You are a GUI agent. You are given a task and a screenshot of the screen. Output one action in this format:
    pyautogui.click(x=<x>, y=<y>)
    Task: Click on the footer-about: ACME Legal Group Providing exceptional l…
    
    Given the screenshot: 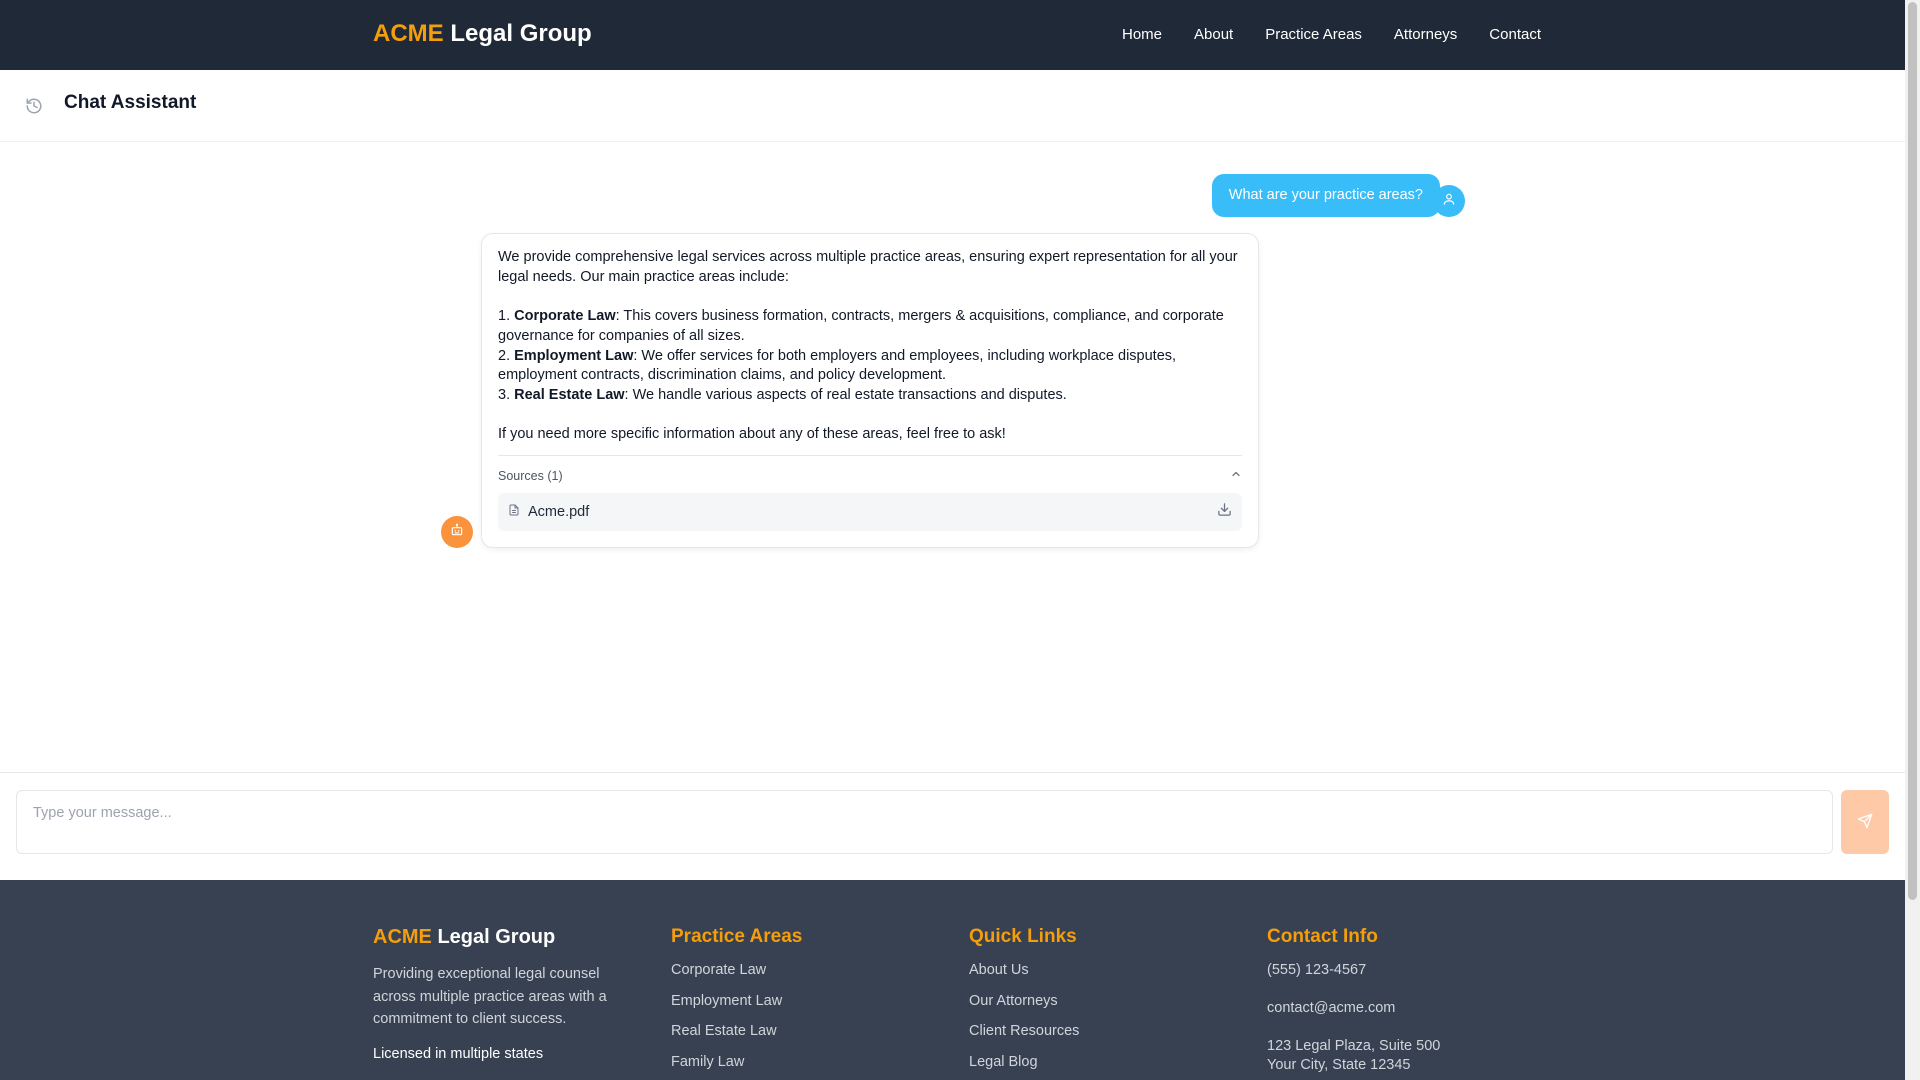 What is the action you would take?
    pyautogui.click(x=500, y=994)
    